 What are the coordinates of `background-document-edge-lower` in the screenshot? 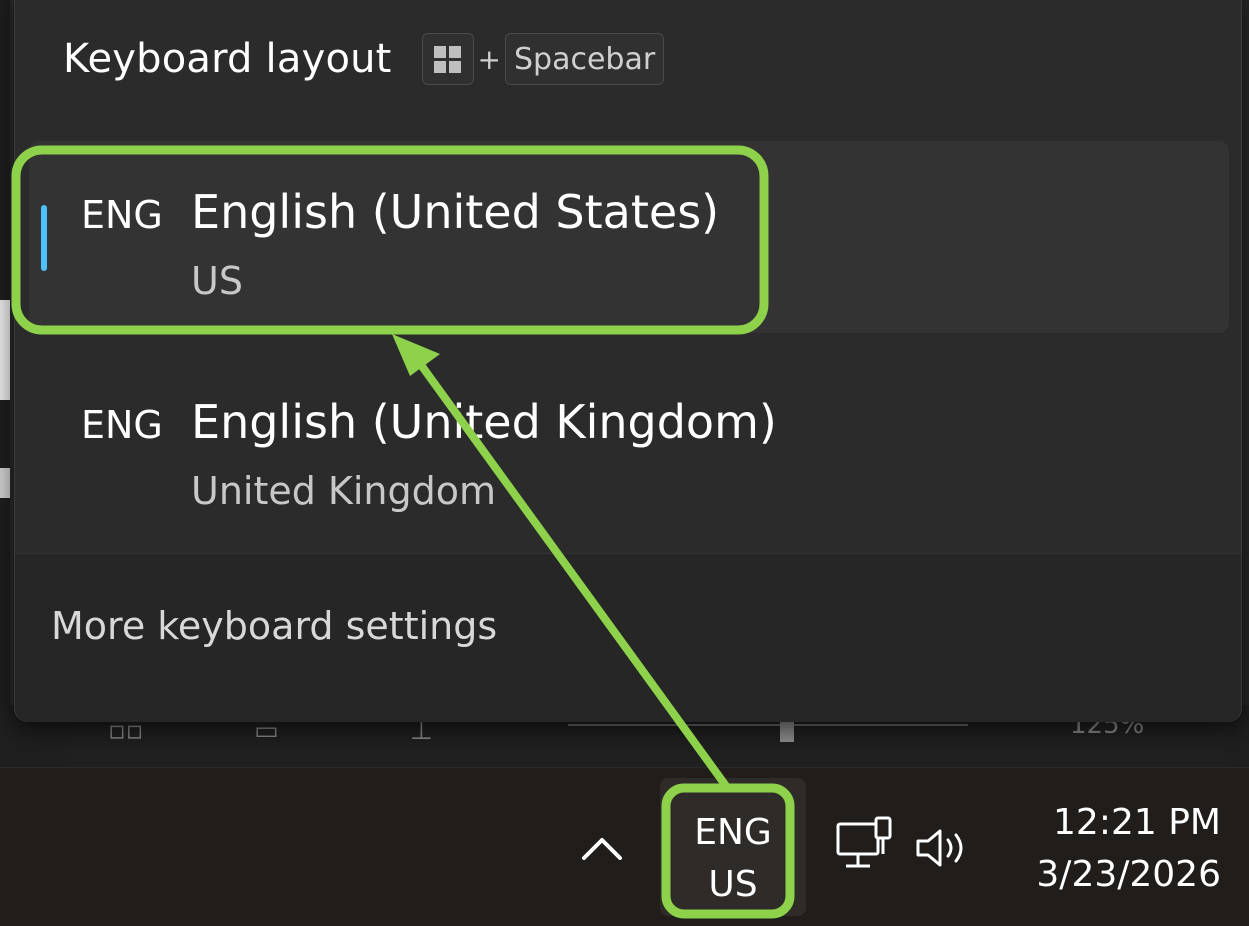 It's located at (5, 483).